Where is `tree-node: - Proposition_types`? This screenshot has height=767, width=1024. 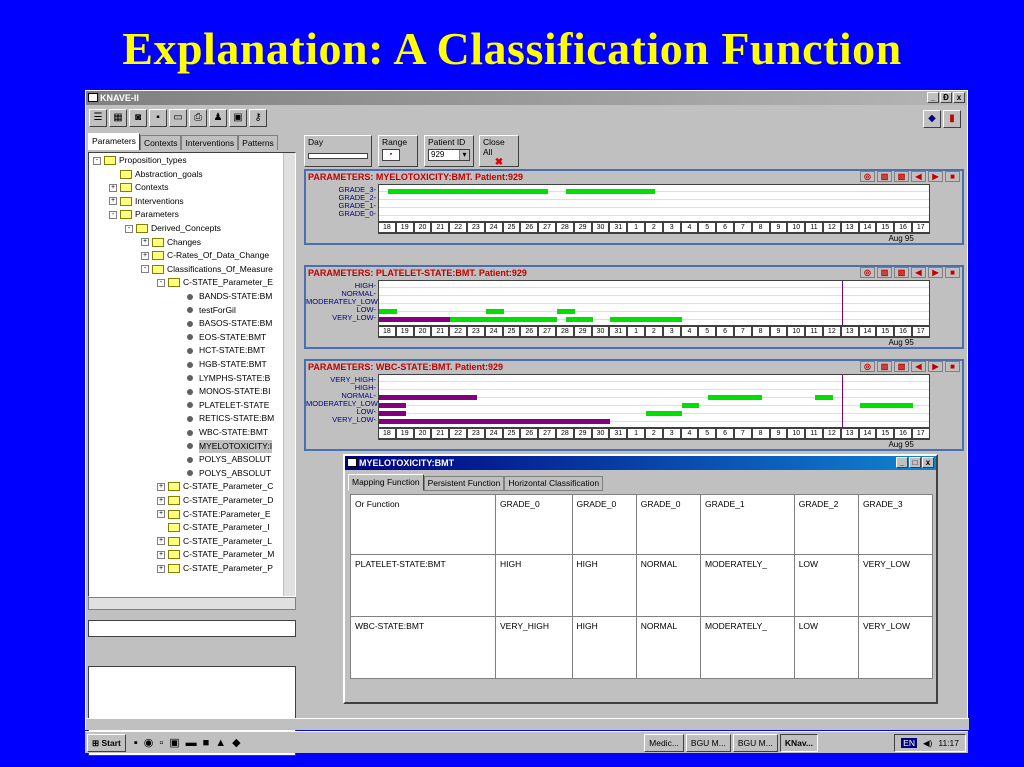 tree-node: - Proposition_types is located at coordinates (140, 160).